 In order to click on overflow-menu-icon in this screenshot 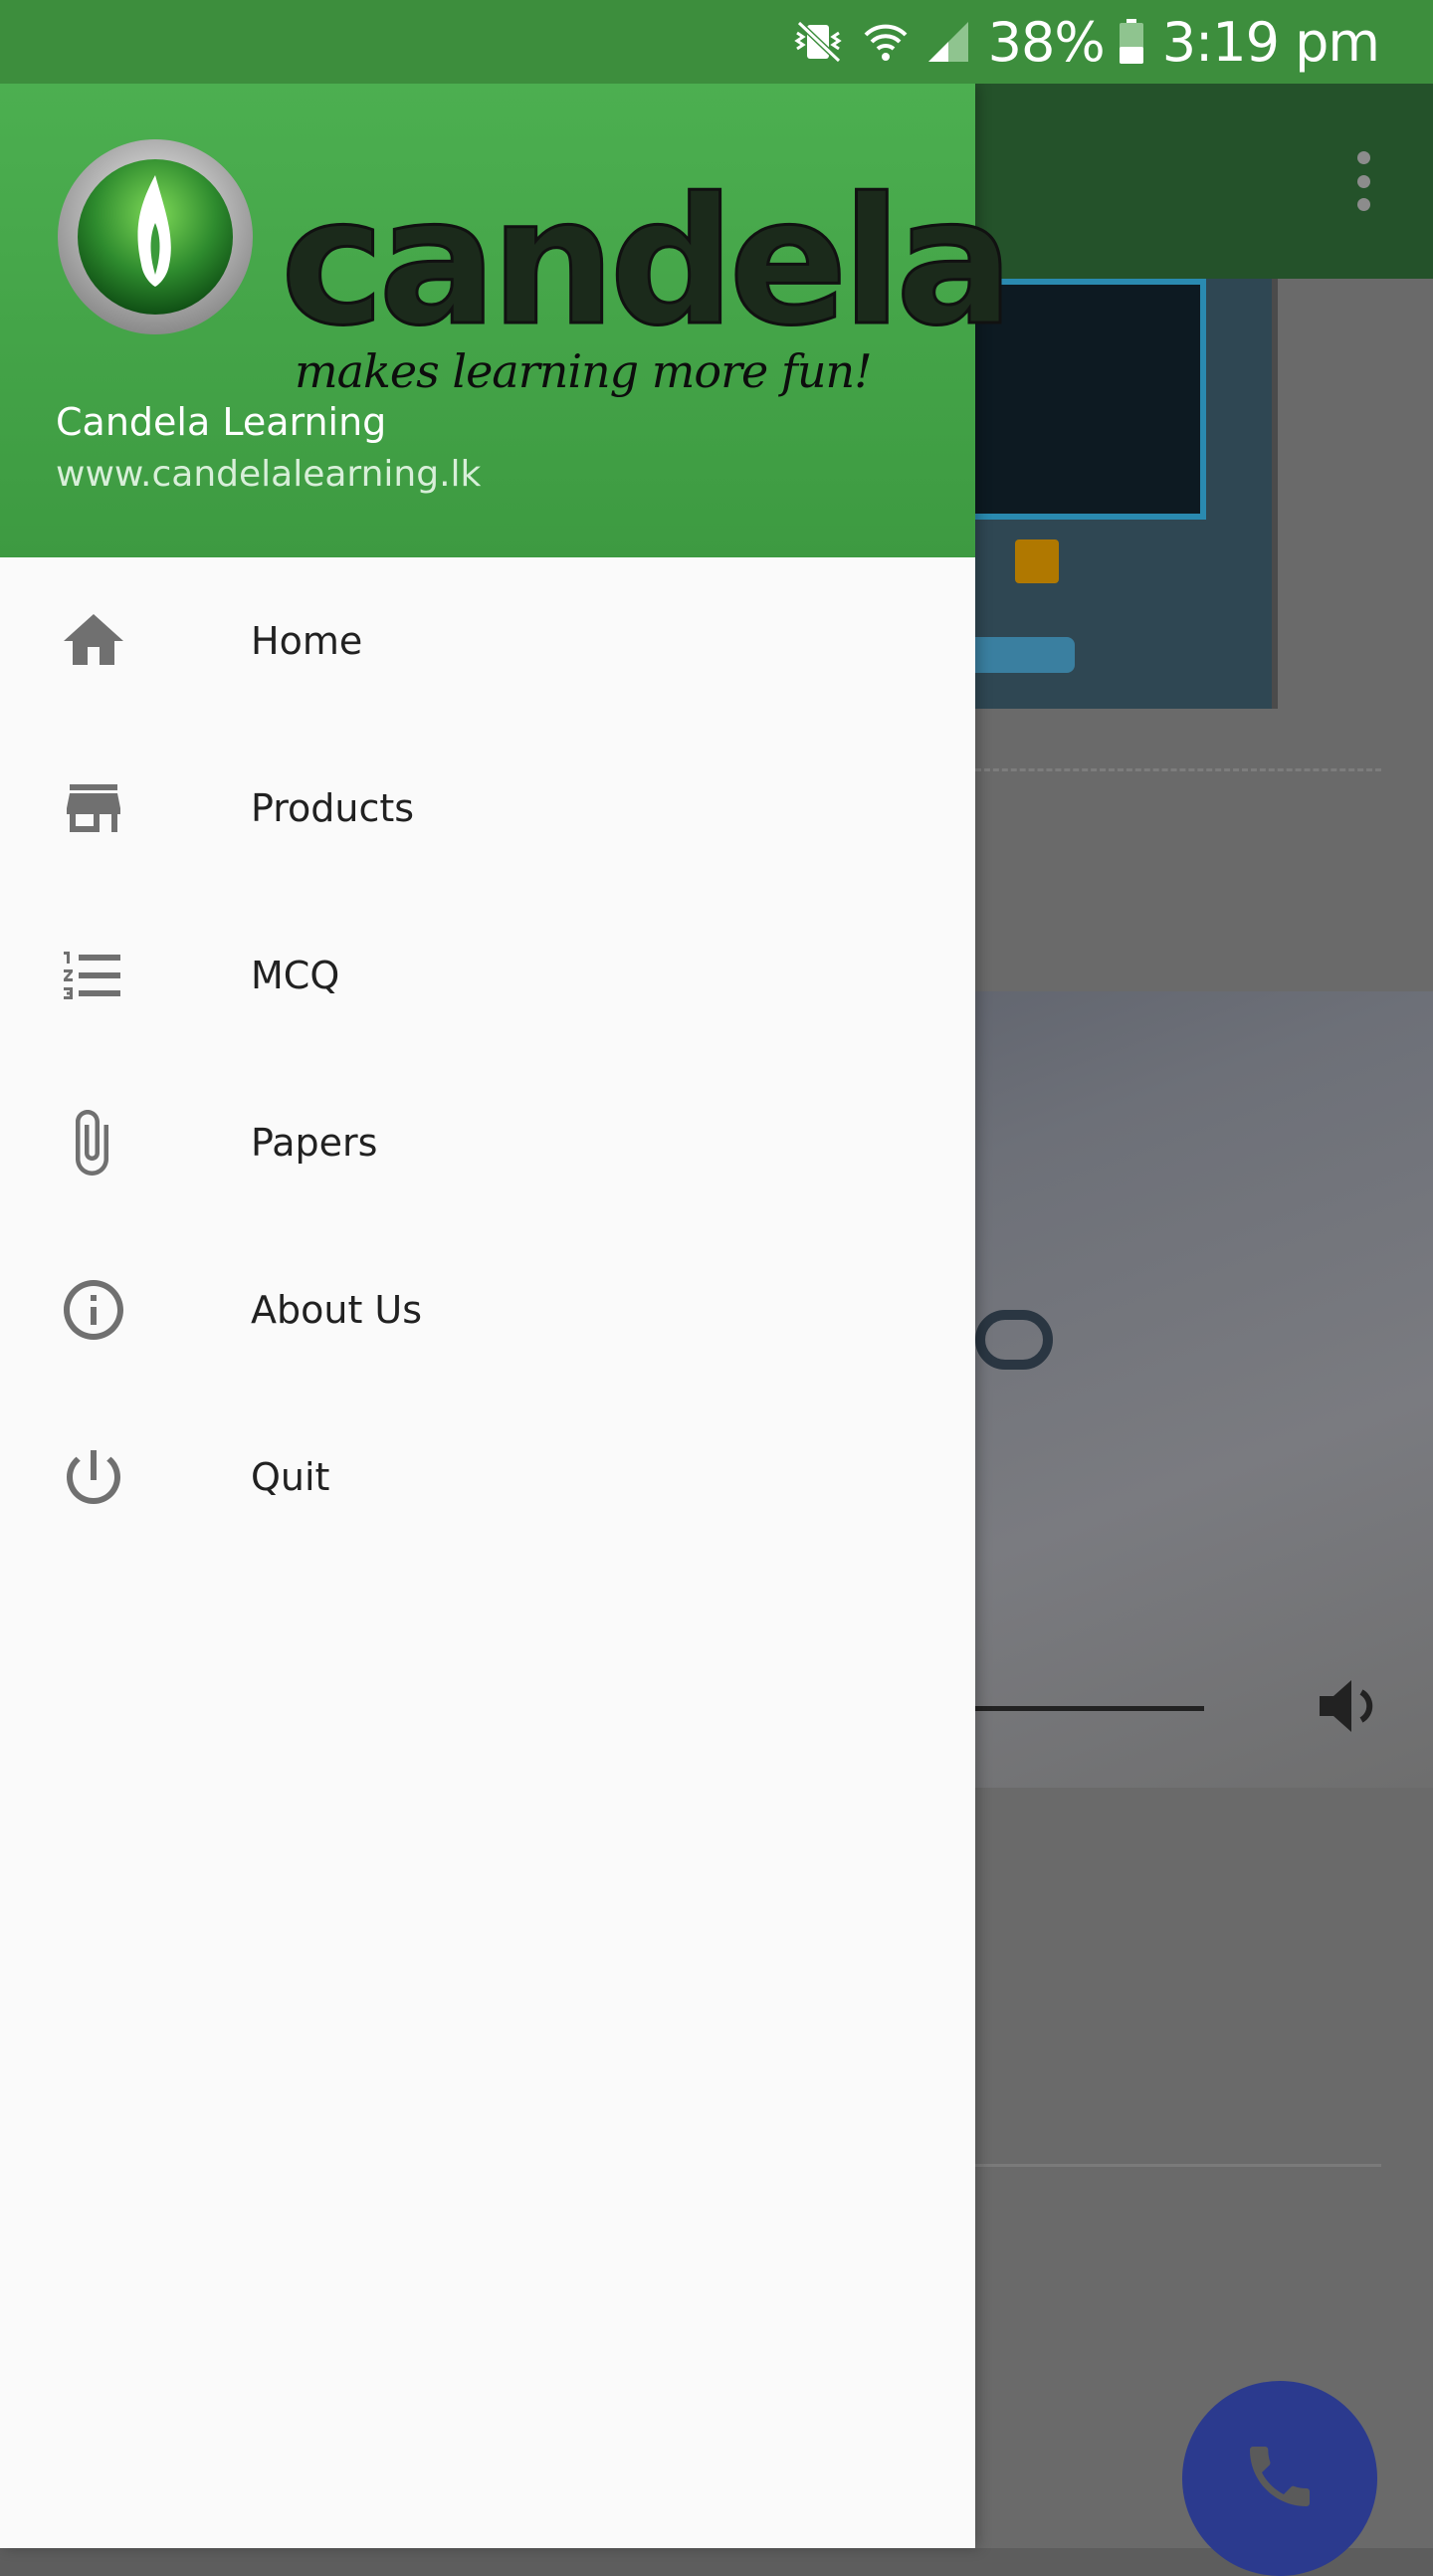, I will do `click(1363, 181)`.